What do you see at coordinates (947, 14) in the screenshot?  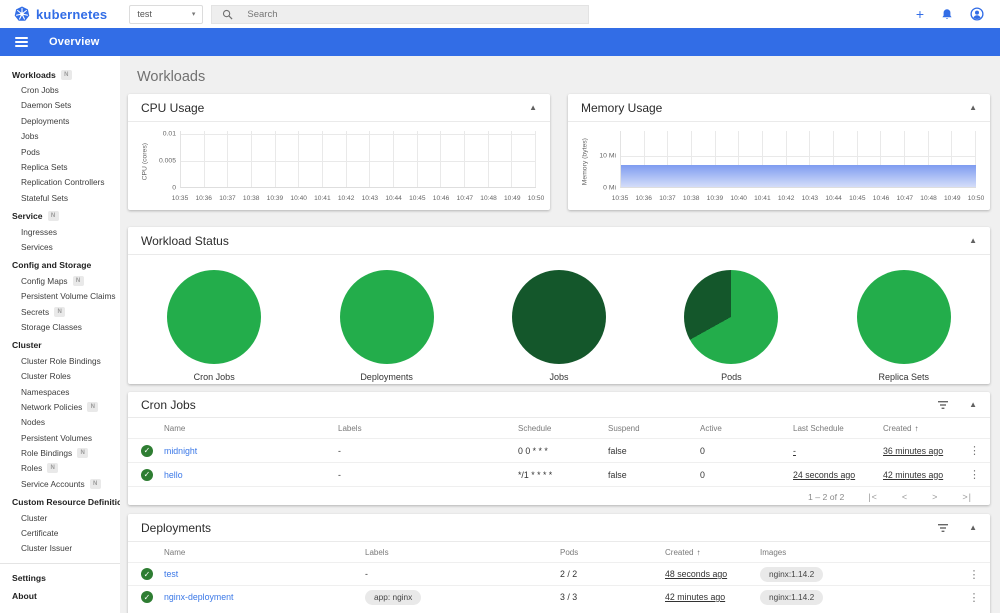 I see `notifications-bell-icon` at bounding box center [947, 14].